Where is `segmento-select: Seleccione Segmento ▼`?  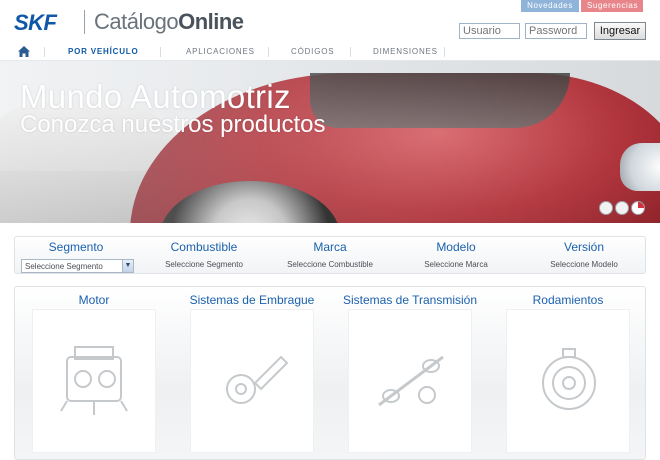 segmento-select: Seleccione Segmento ▼ is located at coordinates (77, 266).